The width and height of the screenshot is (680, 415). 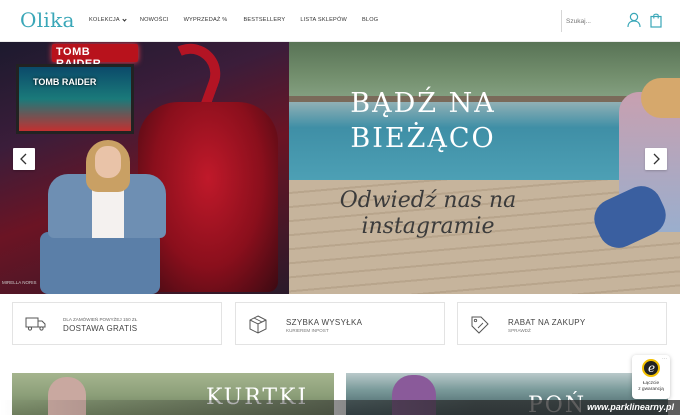 I want to click on trust-badge: ··· e Łączcie z gwarancją, so click(x=651, y=377).